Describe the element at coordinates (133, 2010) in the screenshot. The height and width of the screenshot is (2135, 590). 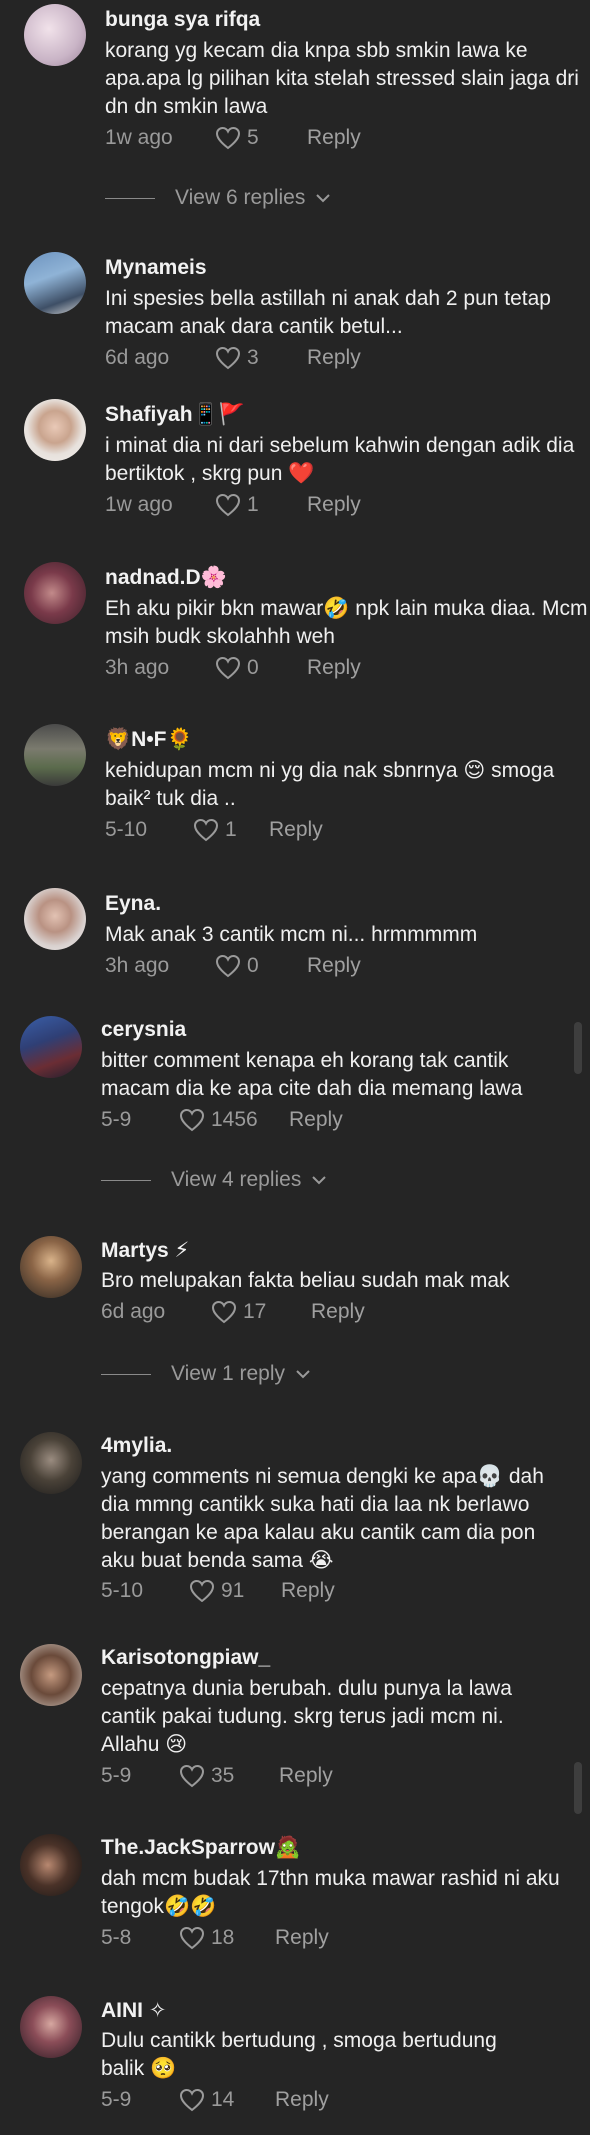
I see `comment-username: AINI ✧` at that location.